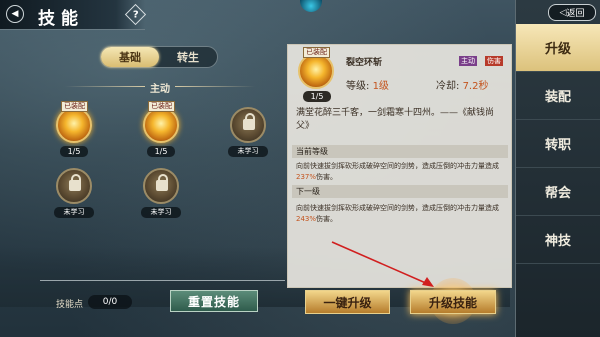 This screenshot has width=600, height=337. I want to click on cooldown-row: 冷却: 7.2秒, so click(462, 84).